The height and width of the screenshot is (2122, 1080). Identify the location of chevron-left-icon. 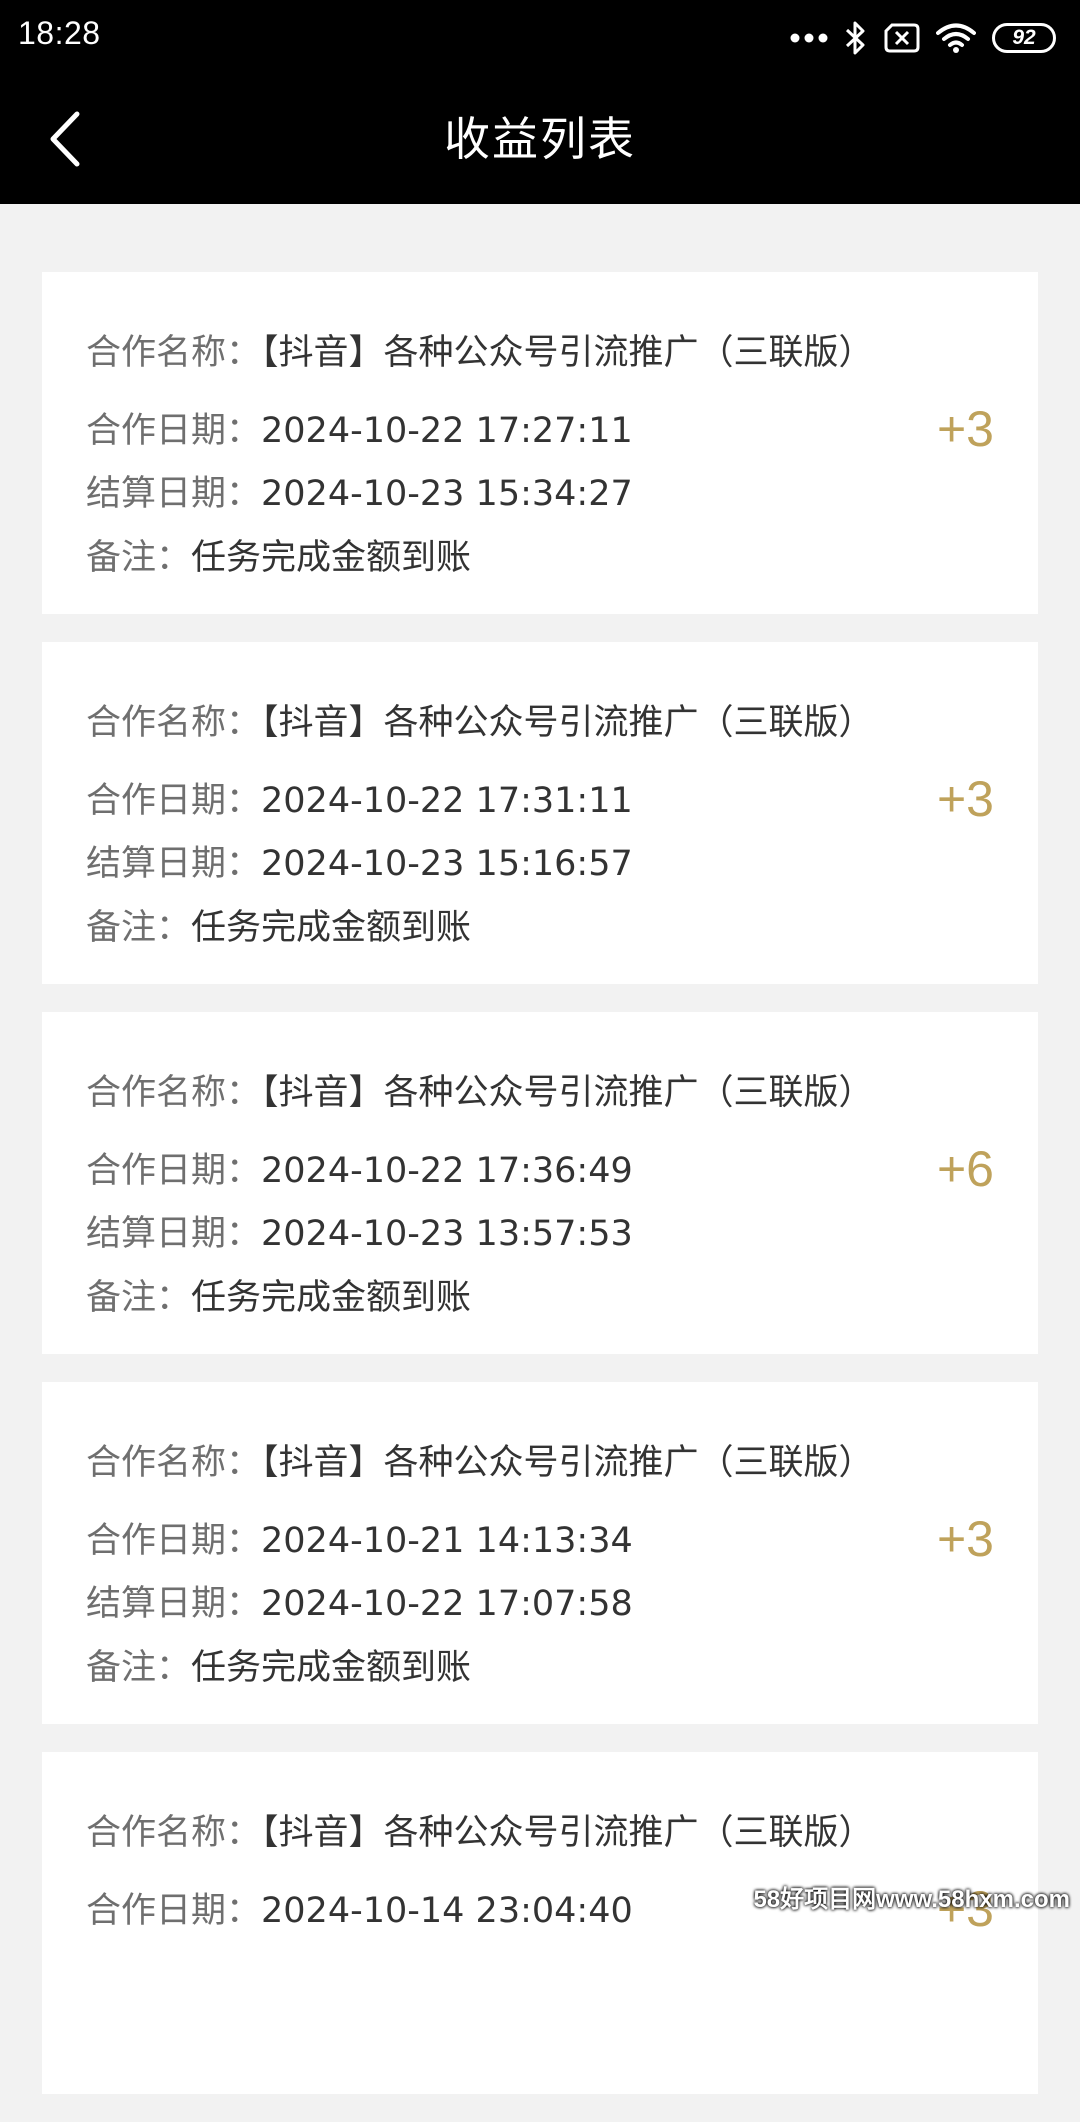
(65, 139).